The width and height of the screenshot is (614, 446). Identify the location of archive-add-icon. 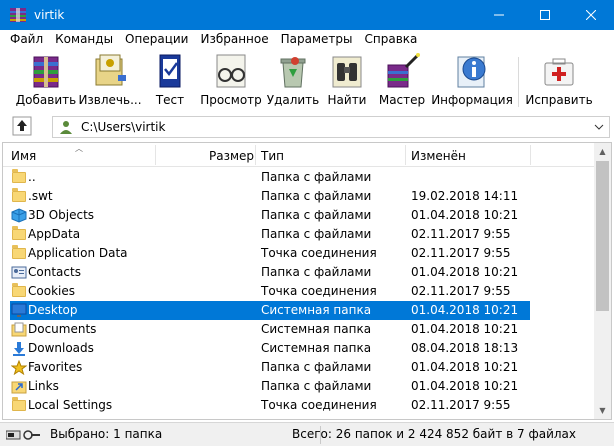
(46, 71).